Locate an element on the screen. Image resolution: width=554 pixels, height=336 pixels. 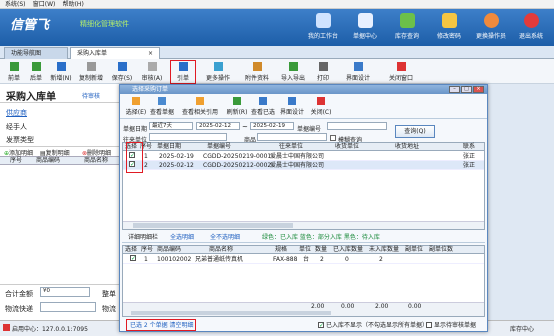
doc-center-button: 单据中心 is located at coordinates (365, 27).